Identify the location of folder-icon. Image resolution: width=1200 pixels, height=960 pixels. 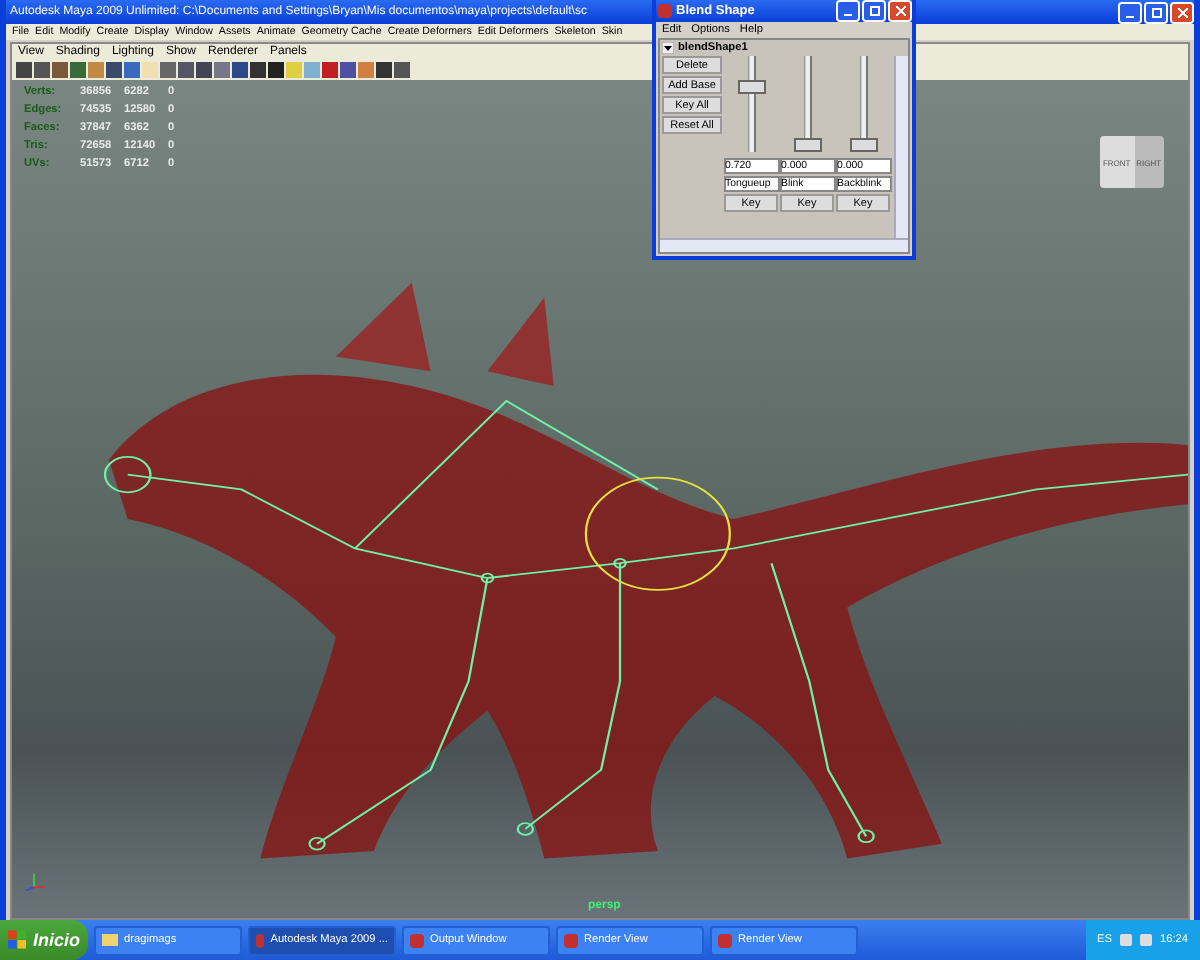
(110, 940).